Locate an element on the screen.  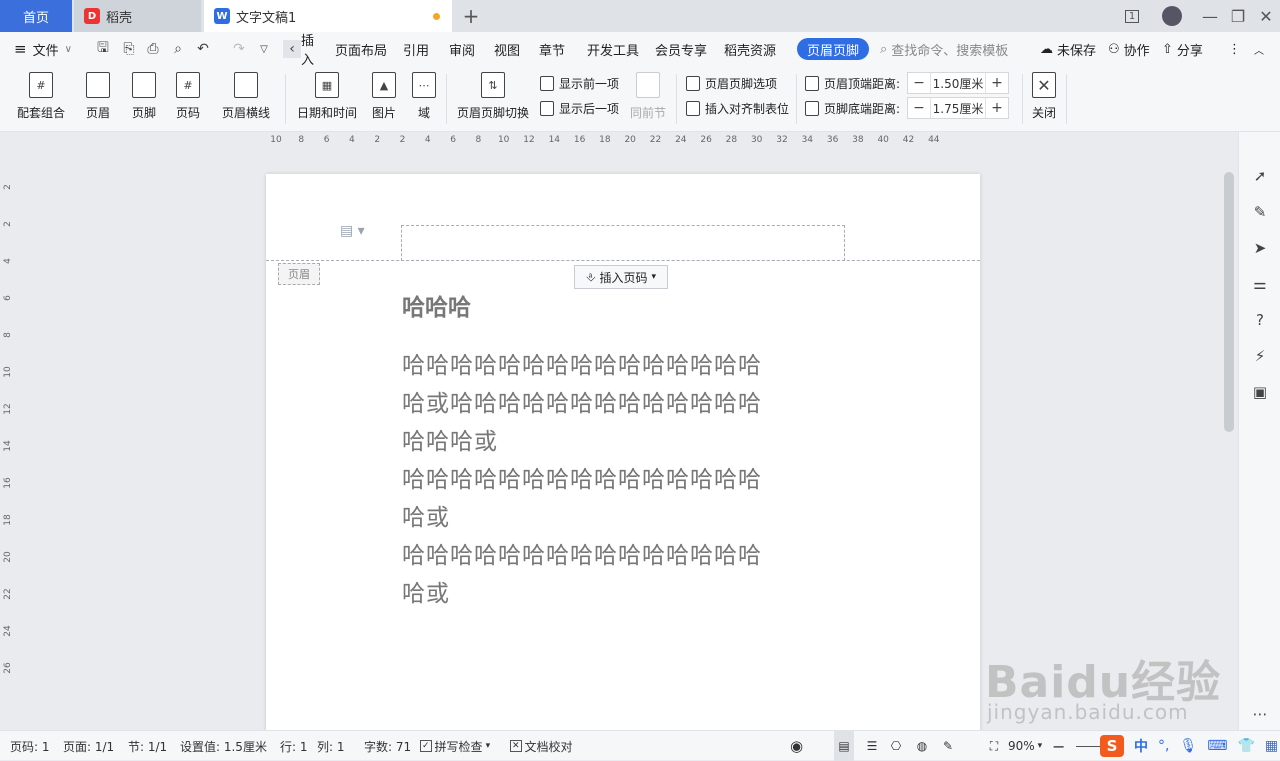
zoom-select: 90% ▾ is located at coordinates (1025, 746).